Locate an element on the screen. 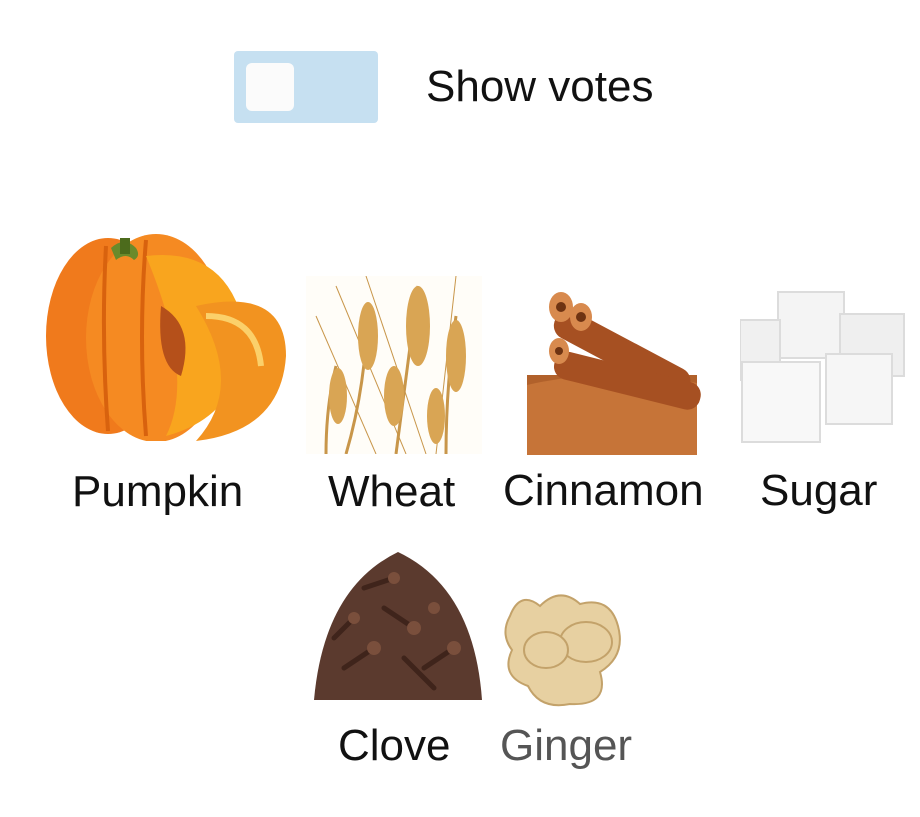 This screenshot has height=817, width=920. option-pumpkin: Pumpkin is located at coordinates (166, 376).